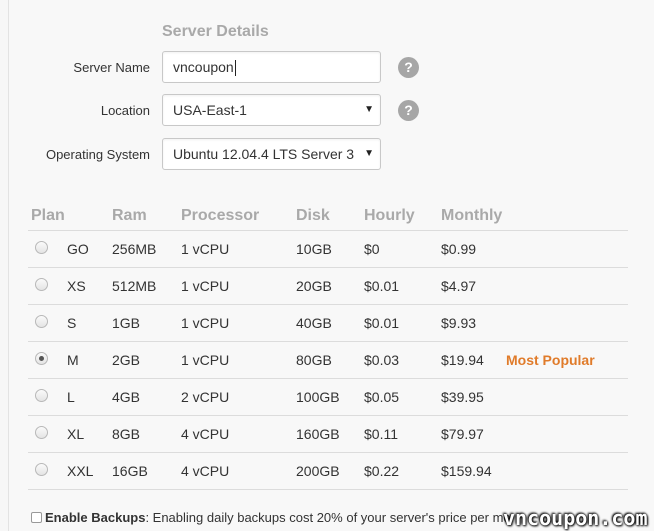 The image size is (654, 531). I want to click on enable-backups-label: Enable Backups, so click(95, 517).